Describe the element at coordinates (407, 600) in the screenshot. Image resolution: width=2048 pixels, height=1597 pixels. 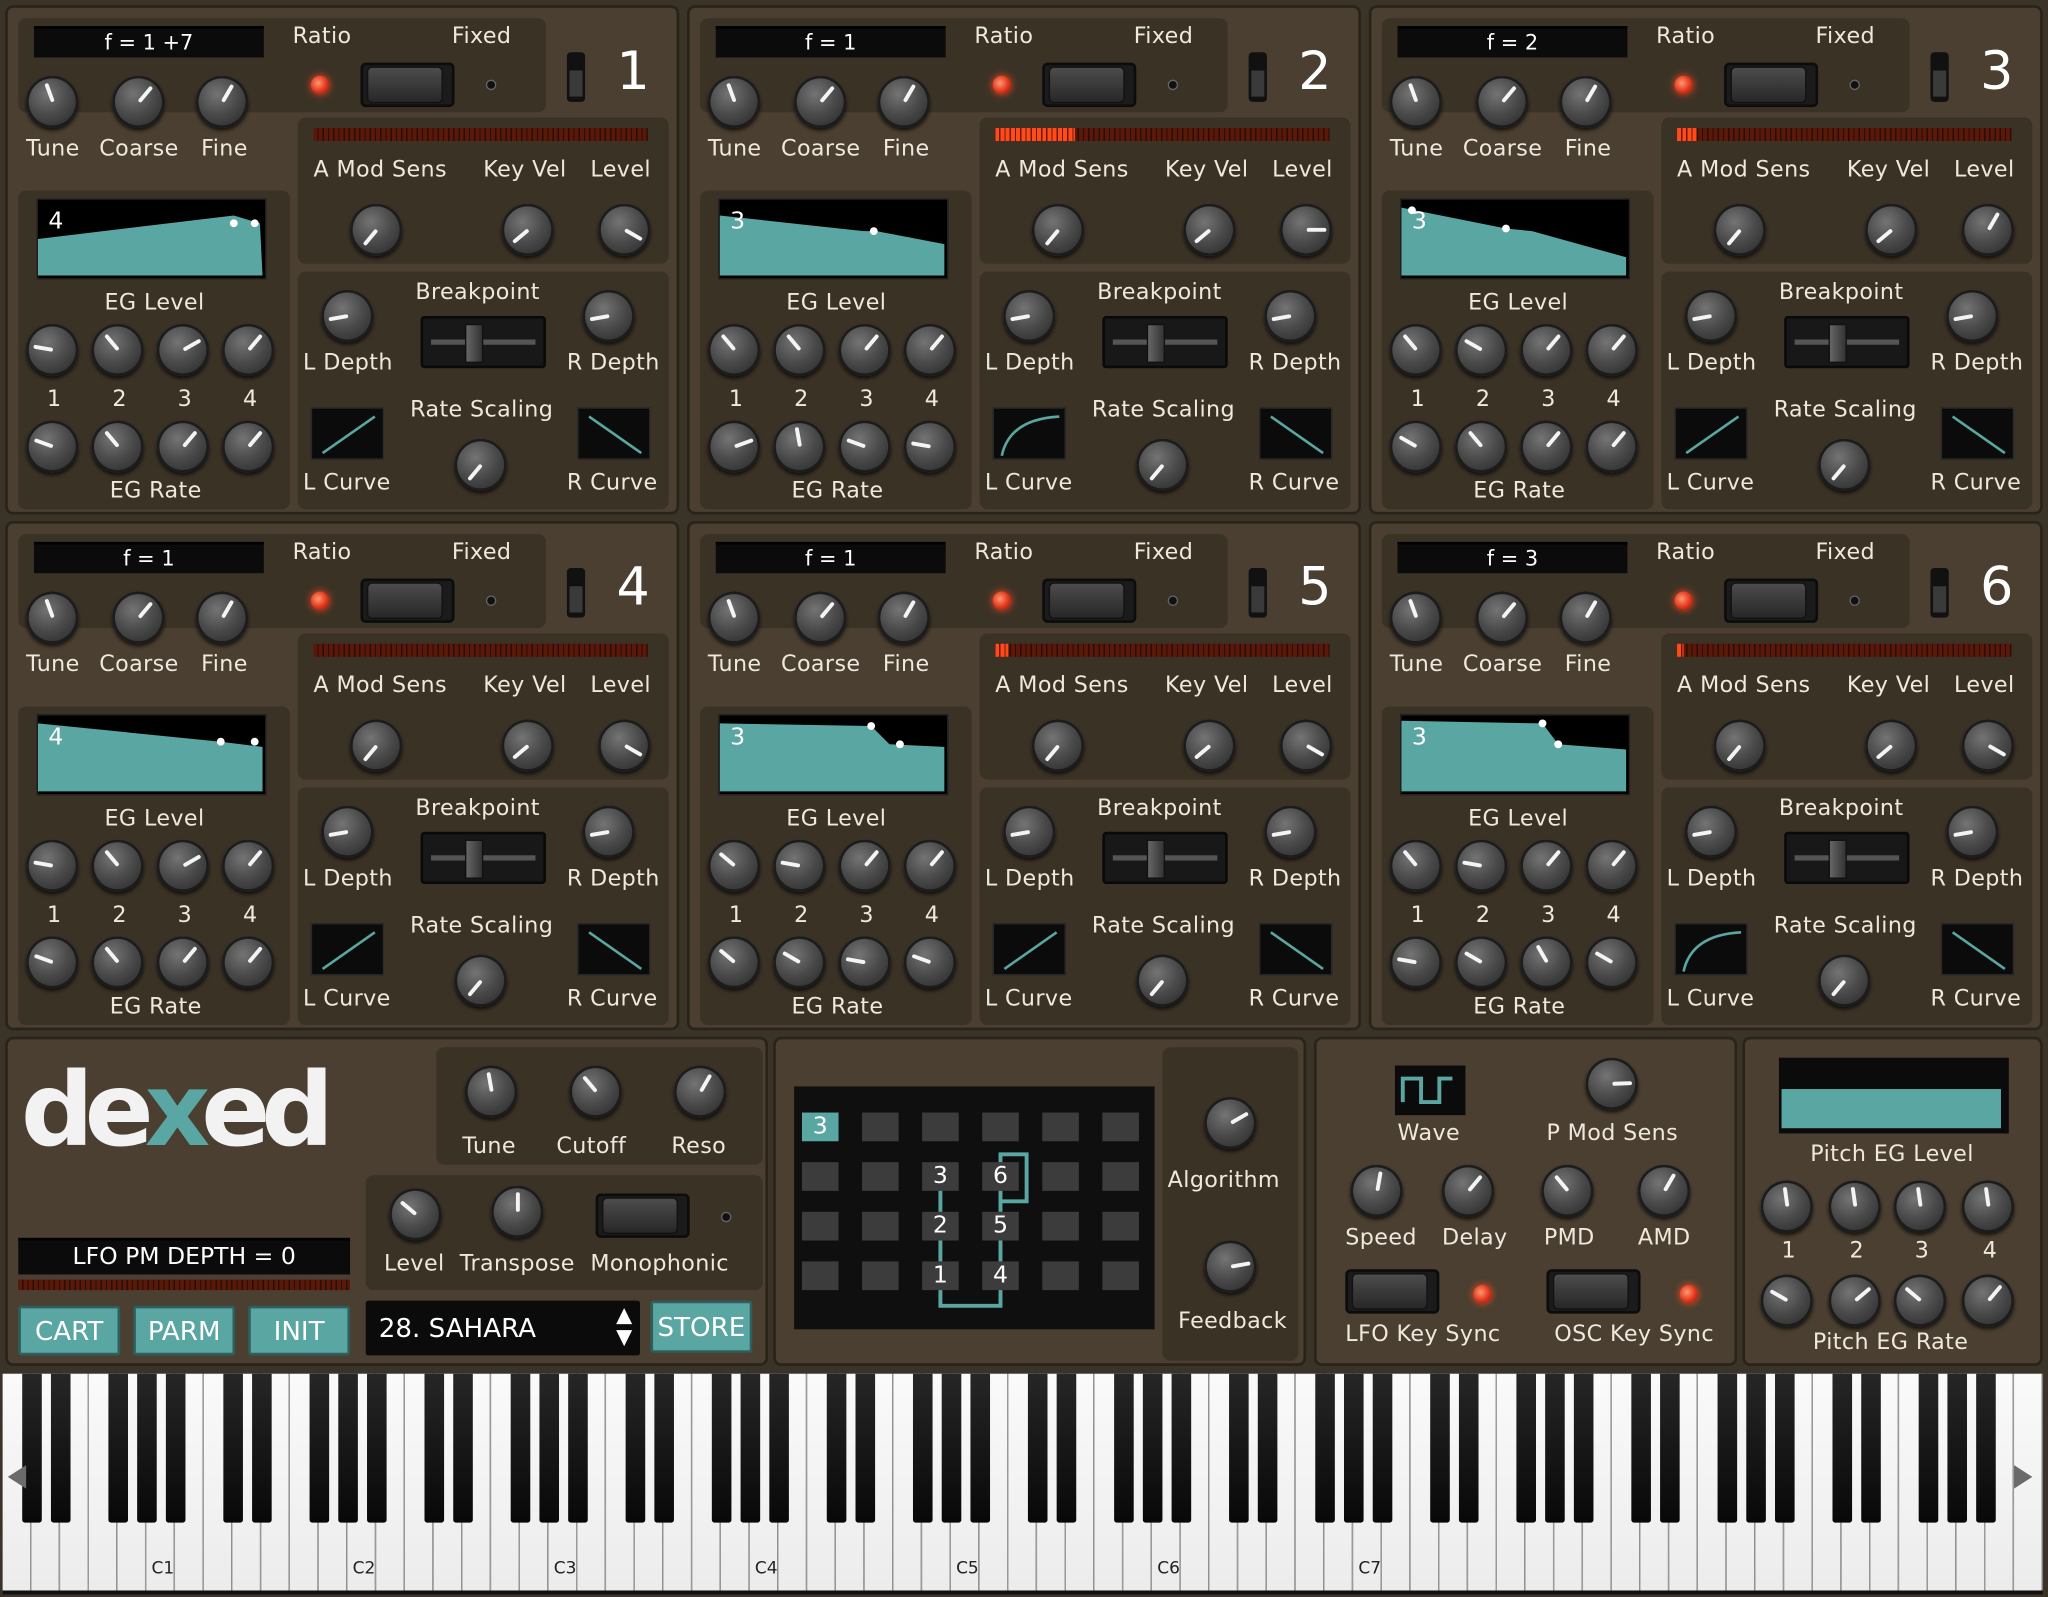
I see `operator-4-mode-switch` at that location.